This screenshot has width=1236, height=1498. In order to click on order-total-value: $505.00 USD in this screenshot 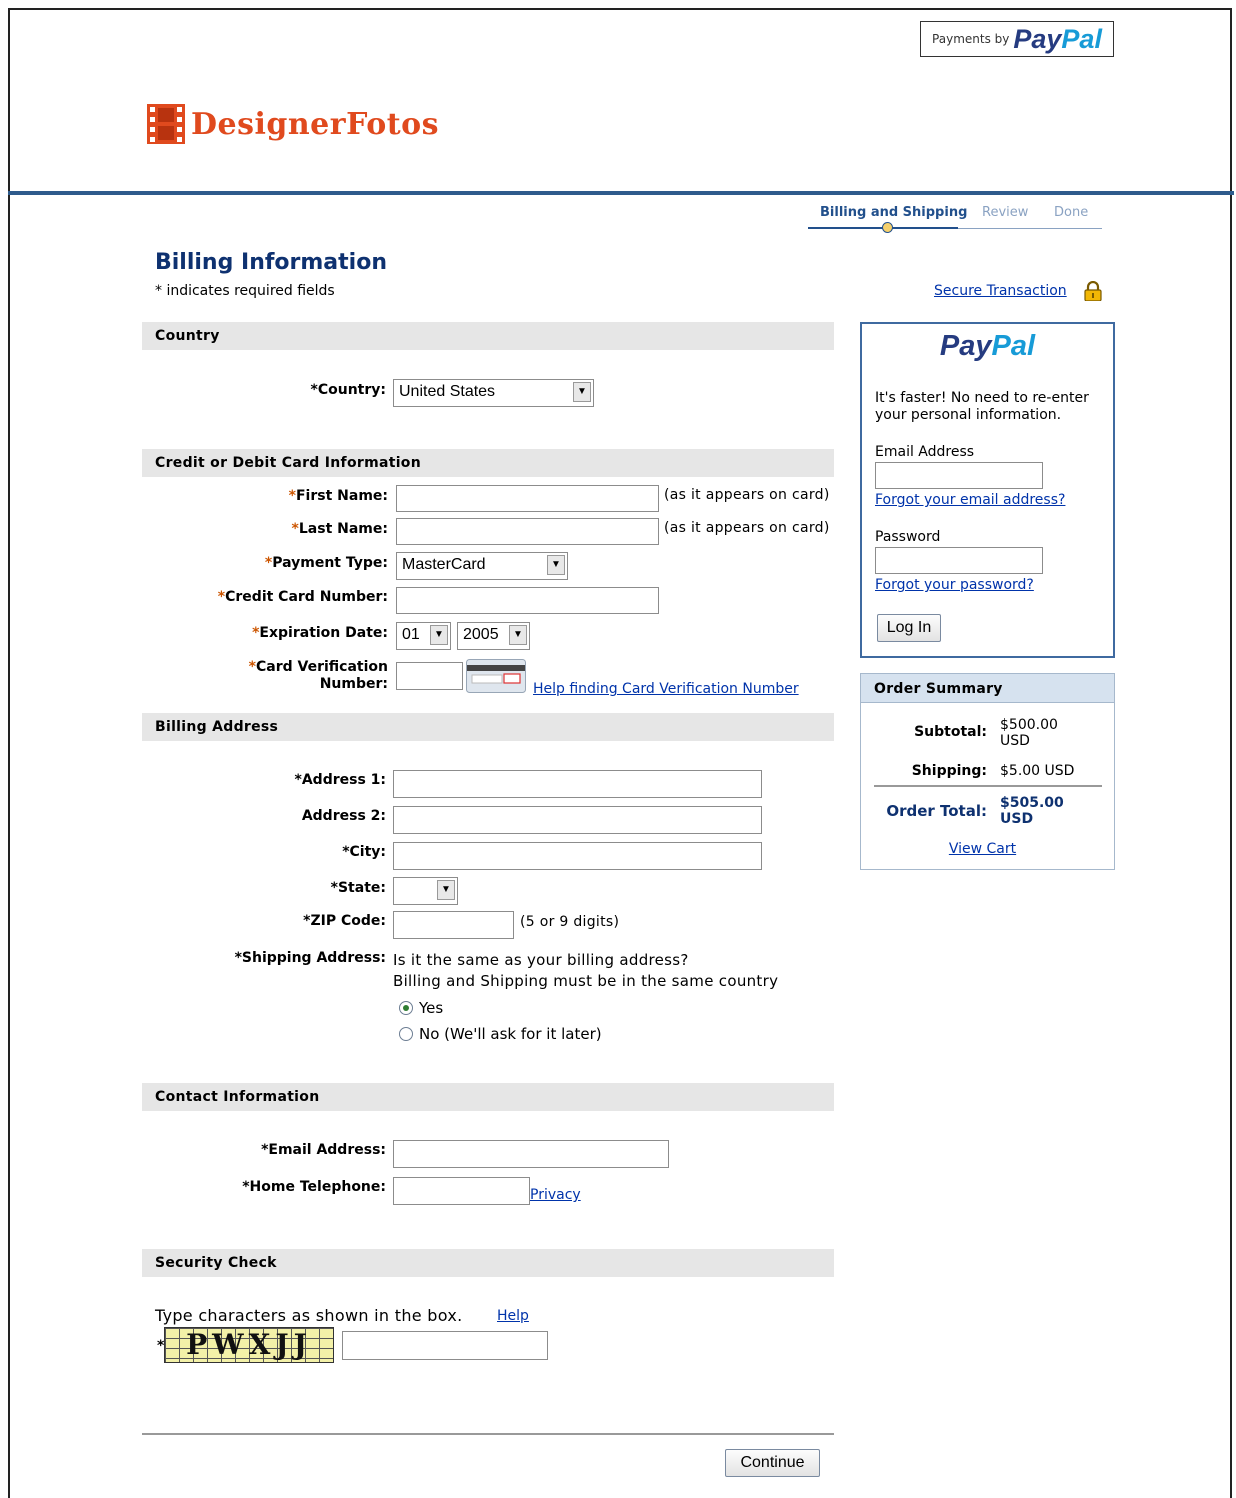, I will do `click(1032, 811)`.